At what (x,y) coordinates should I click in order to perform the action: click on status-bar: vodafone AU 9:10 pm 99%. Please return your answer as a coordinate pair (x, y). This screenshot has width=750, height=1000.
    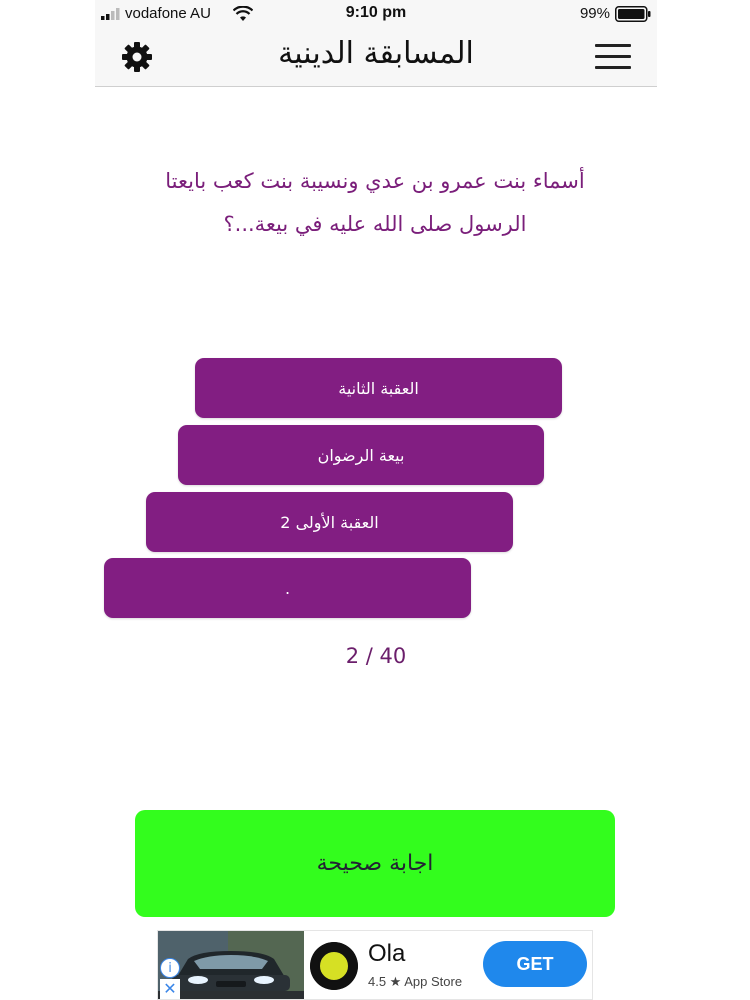
    Looking at the image, I should click on (376, 14).